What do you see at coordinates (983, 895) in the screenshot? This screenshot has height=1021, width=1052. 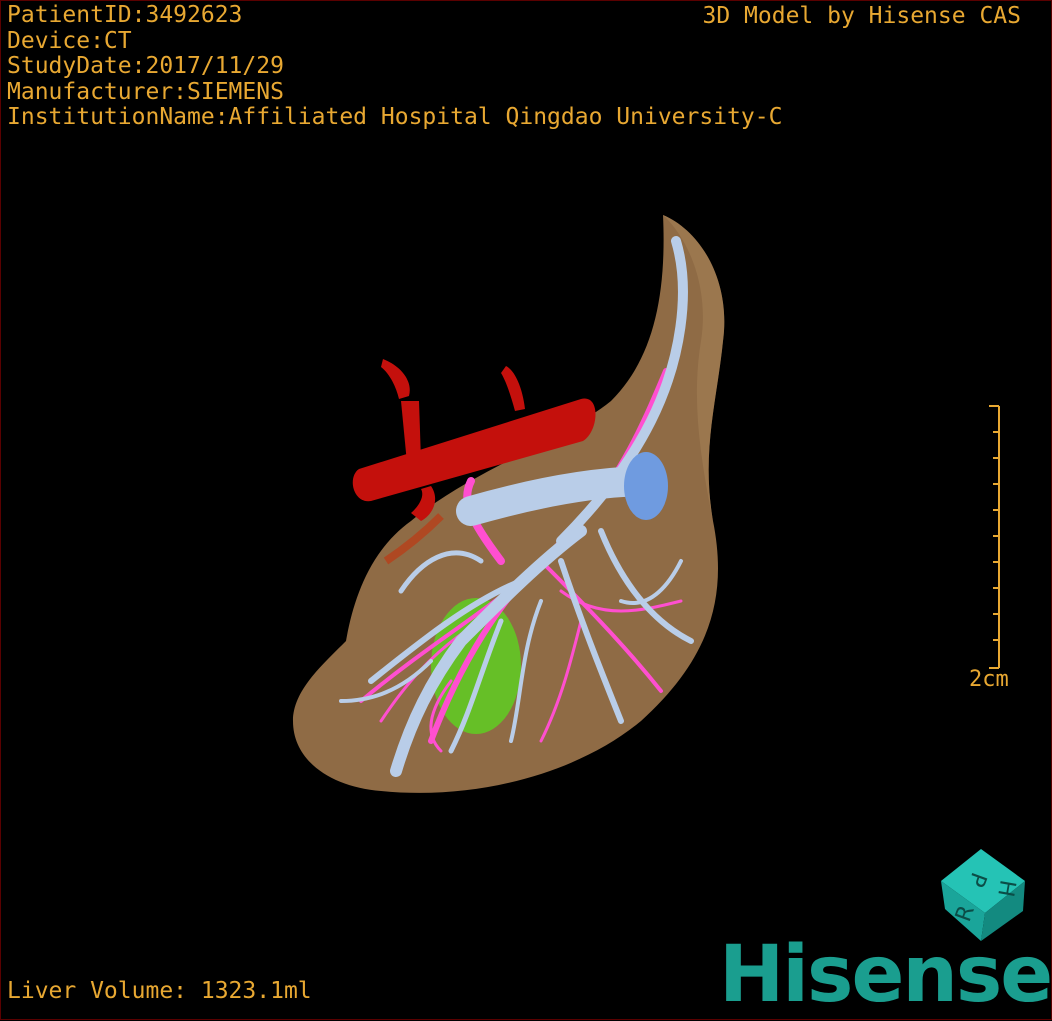 I see `orientation-cube: P R H` at bounding box center [983, 895].